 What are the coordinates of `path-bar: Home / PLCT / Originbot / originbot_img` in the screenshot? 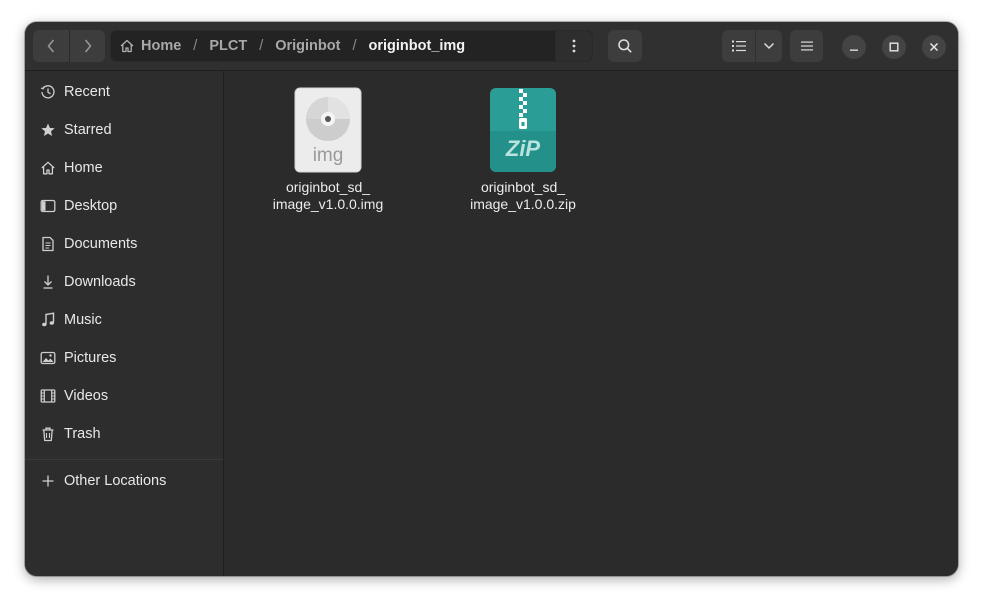 It's located at (351, 46).